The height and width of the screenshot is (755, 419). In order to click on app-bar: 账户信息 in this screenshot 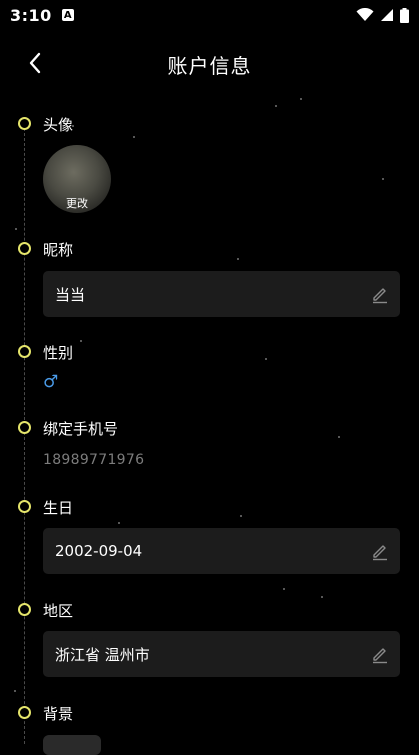, I will do `click(209, 63)`.